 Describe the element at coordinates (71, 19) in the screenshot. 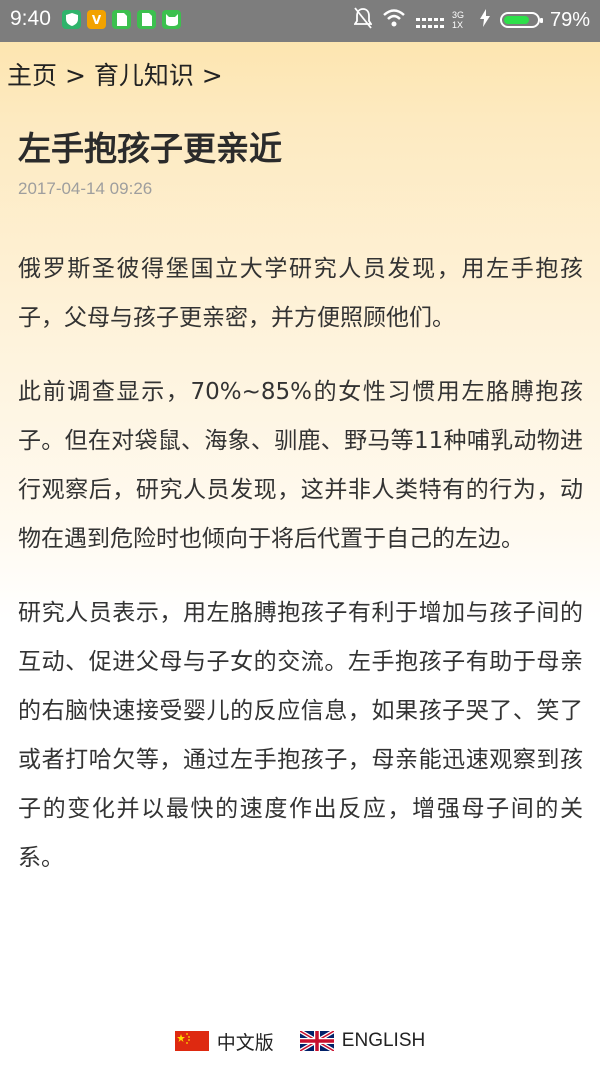

I see `shield-icon` at that location.